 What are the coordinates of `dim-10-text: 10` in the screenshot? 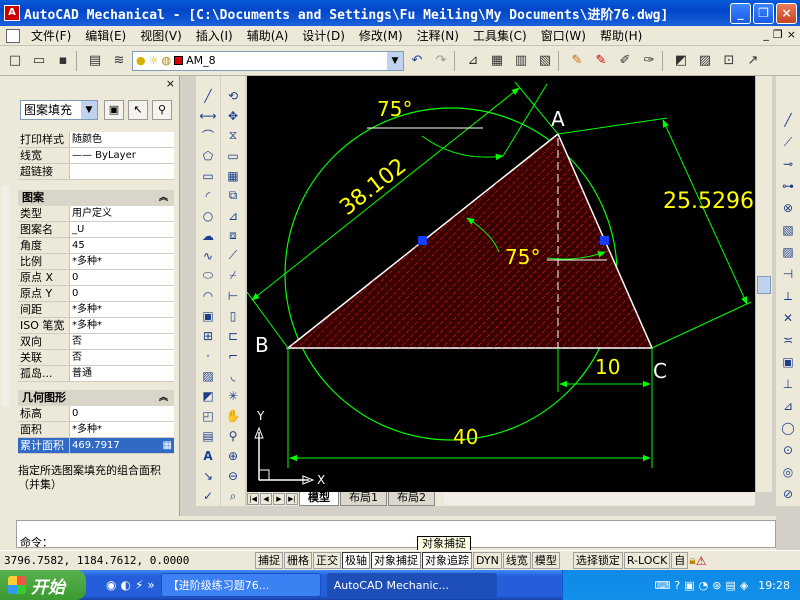 It's located at (607, 367).